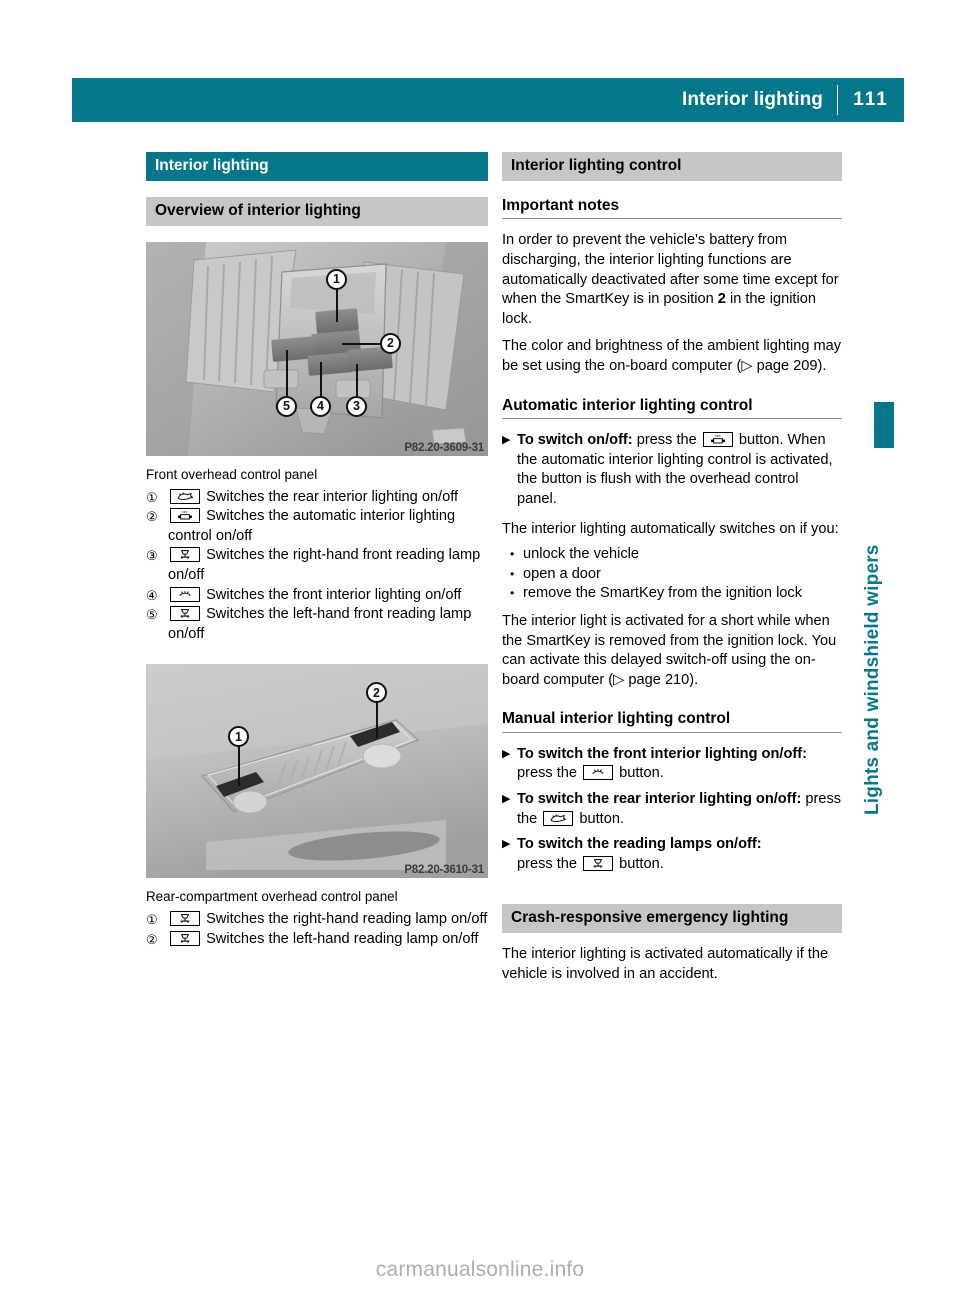  Describe the element at coordinates (639, 844) in the screenshot. I see `step-label: To switch the reading lamps on/off:` at that location.